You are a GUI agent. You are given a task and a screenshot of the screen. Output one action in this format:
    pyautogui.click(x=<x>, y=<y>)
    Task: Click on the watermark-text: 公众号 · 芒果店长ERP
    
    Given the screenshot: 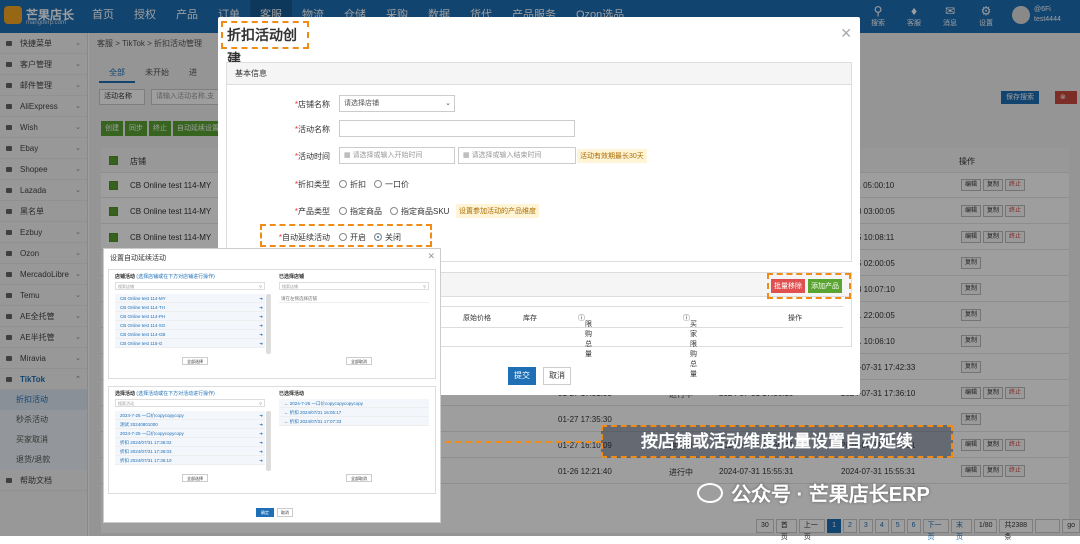 What is the action you would take?
    pyautogui.click(x=830, y=495)
    